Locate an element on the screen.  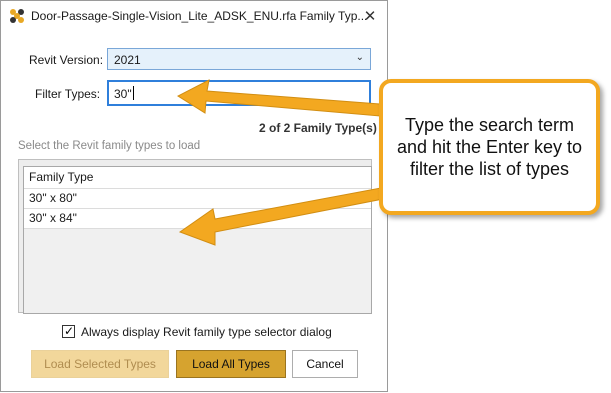
checkmark-icon: ✓ is located at coordinates (69, 331).